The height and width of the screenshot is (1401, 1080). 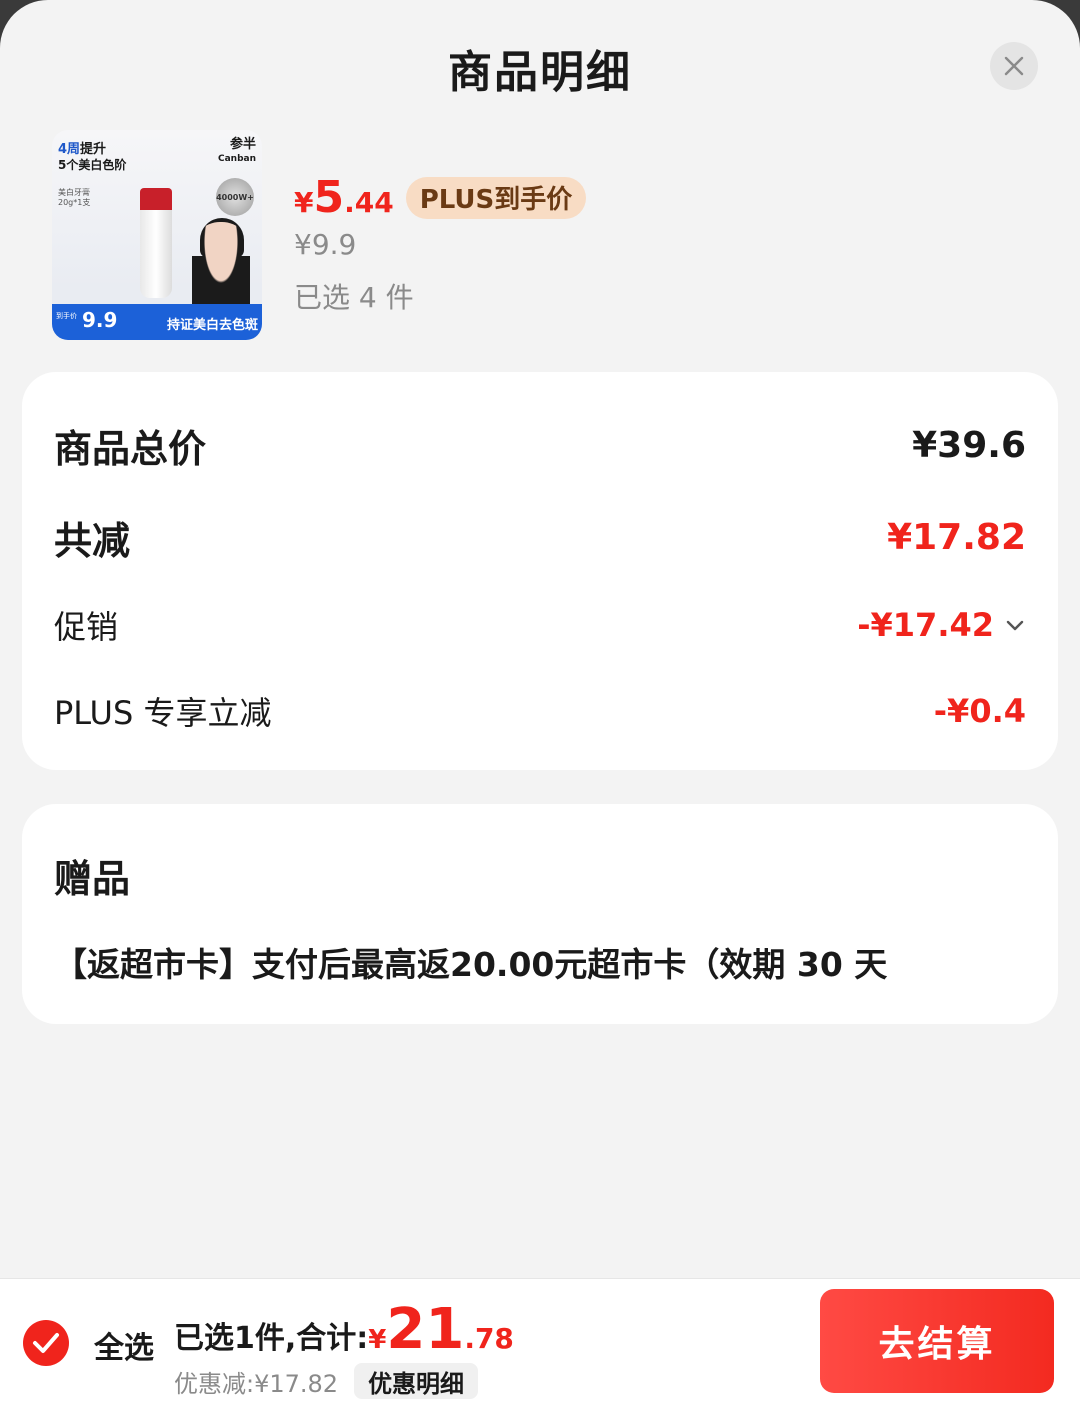 What do you see at coordinates (540, 445) in the screenshot?
I see `summary-total-row: 商品总价 ¥39.6` at bounding box center [540, 445].